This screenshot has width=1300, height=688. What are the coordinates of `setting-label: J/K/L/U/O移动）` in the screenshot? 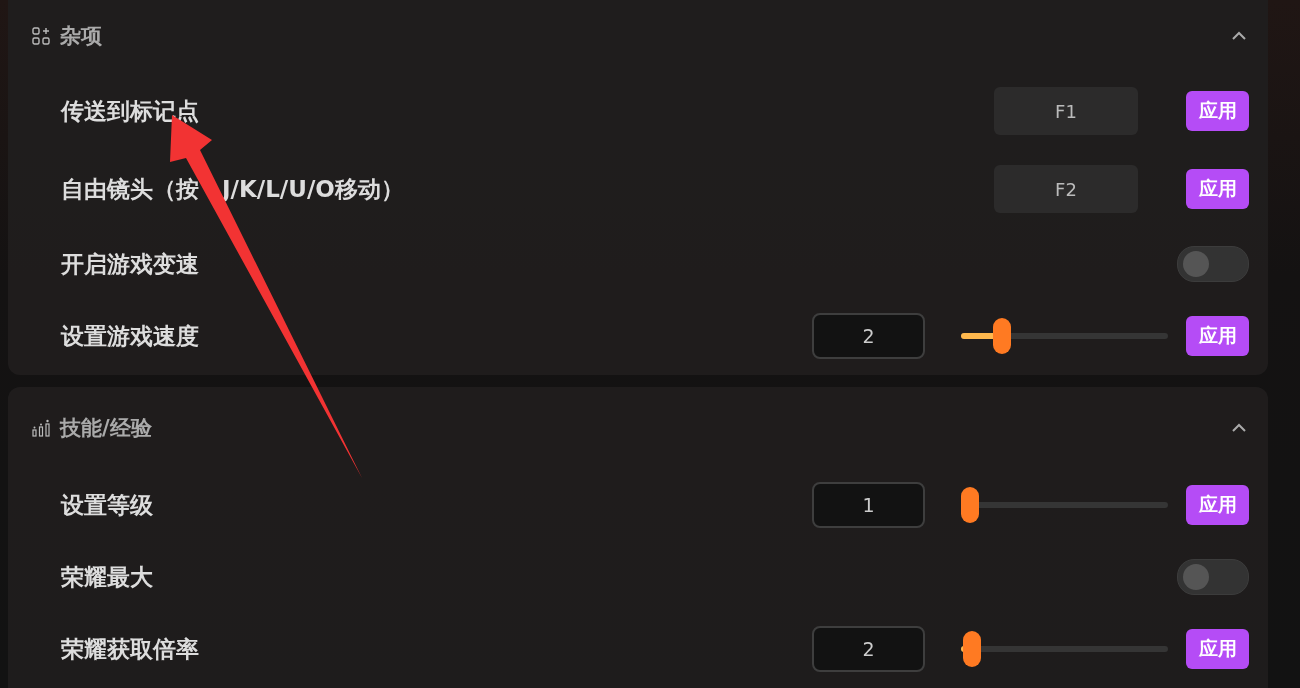 It's located at (313, 189).